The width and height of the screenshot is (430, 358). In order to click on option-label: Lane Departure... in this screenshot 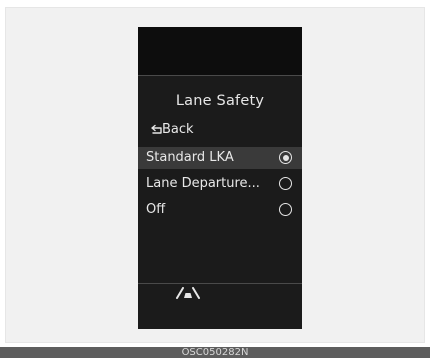, I will do `click(203, 183)`.